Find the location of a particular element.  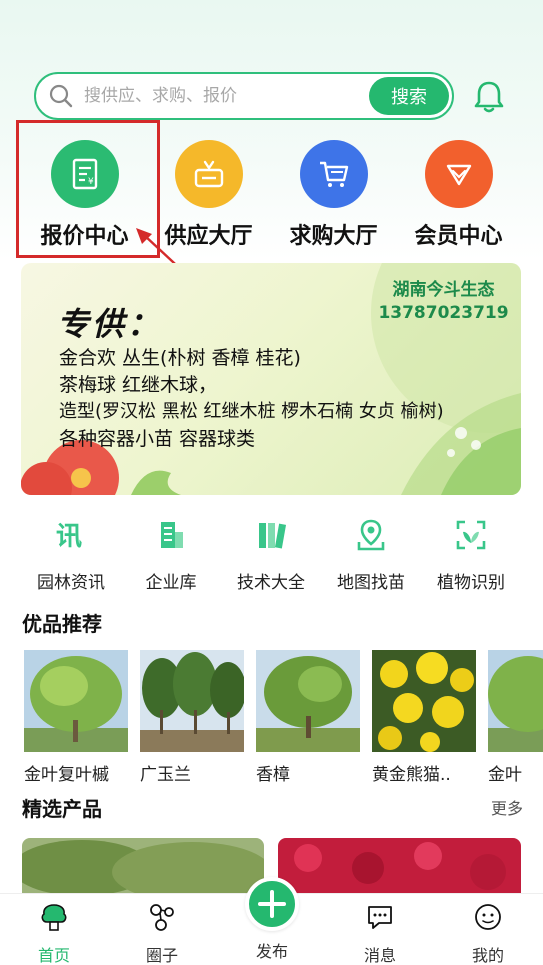

recommend-item-label: 香樟 is located at coordinates (273, 775).